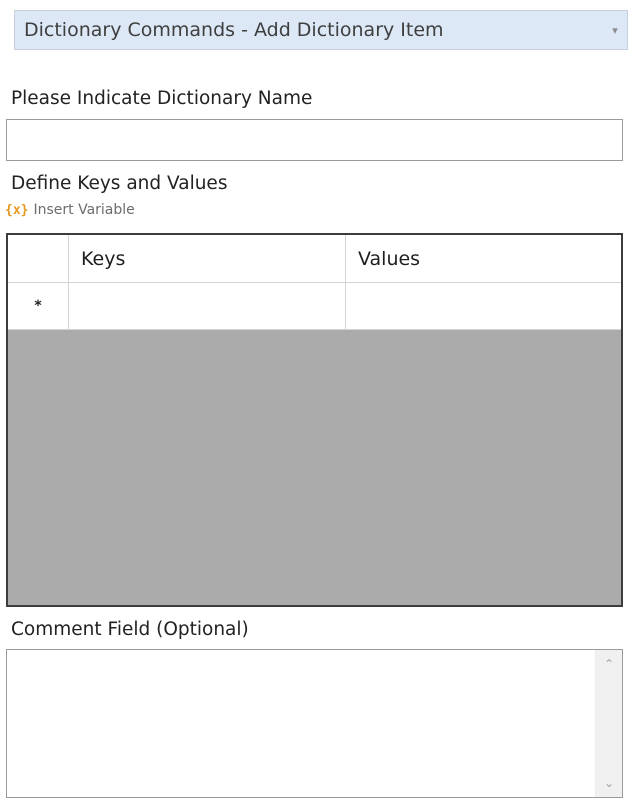 The width and height of the screenshot is (632, 810). What do you see at coordinates (38, 259) in the screenshot?
I see `row-header-corner` at bounding box center [38, 259].